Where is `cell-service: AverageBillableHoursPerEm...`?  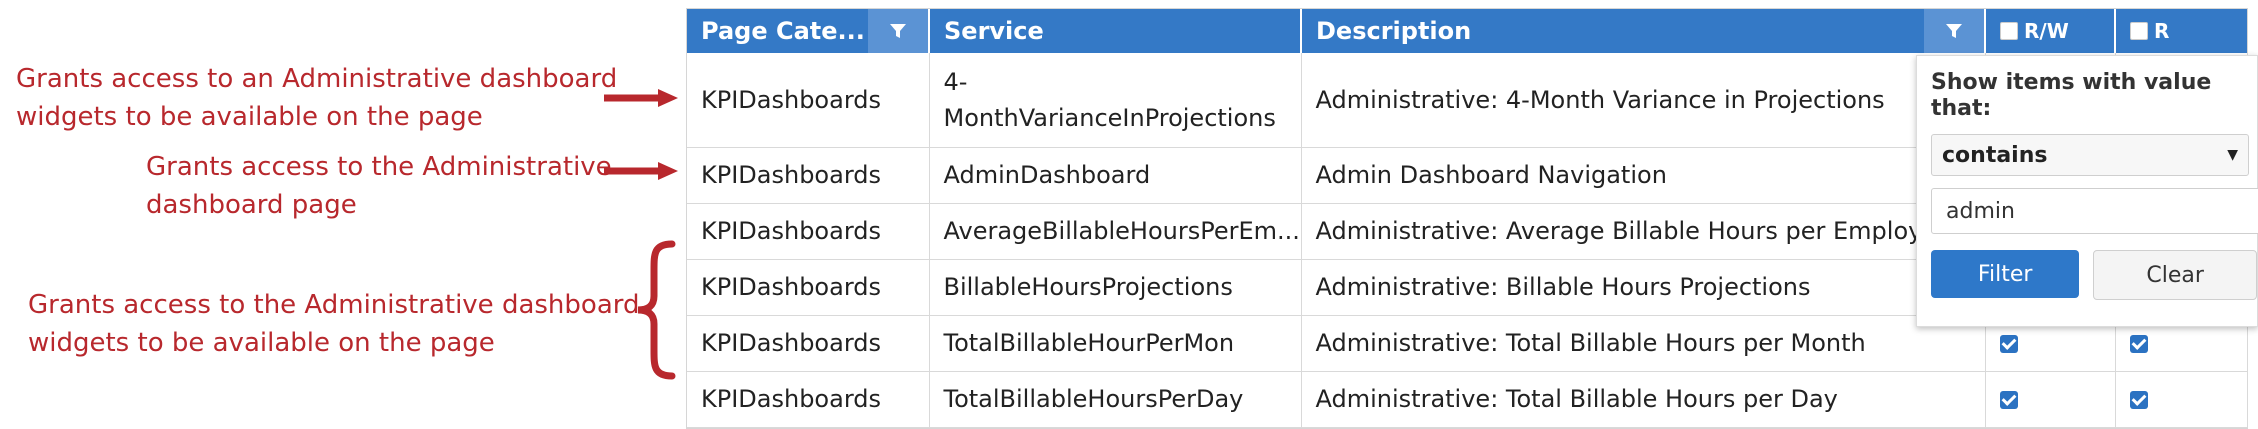 cell-service: AverageBillableHoursPerEm... is located at coordinates (1115, 231).